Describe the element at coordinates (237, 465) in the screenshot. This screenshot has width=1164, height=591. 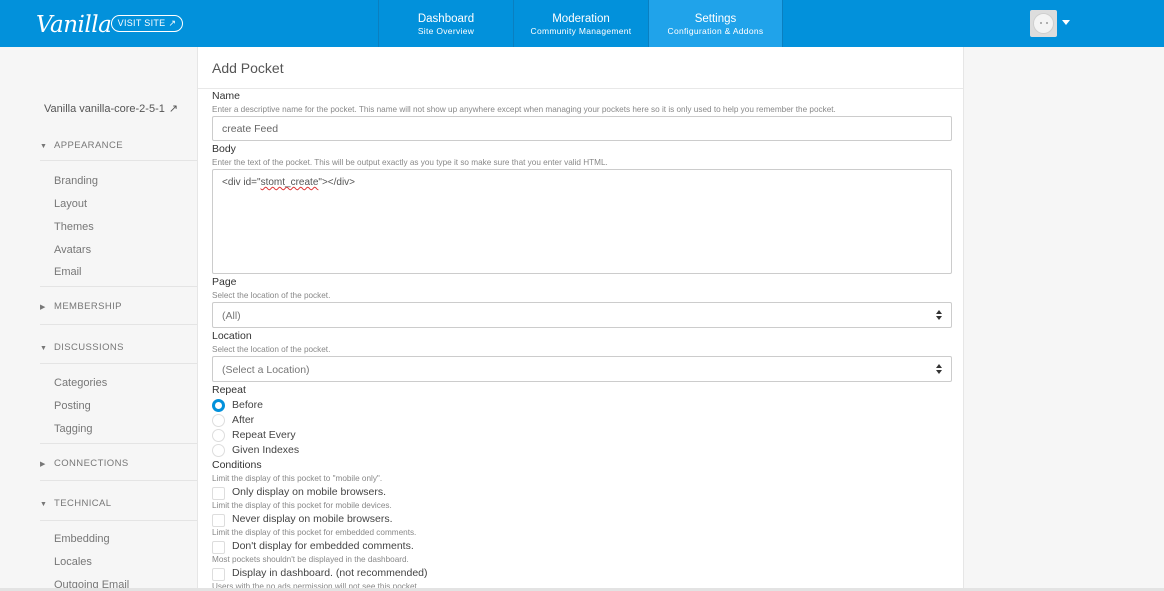
I see `conditions-label: Conditions` at that location.